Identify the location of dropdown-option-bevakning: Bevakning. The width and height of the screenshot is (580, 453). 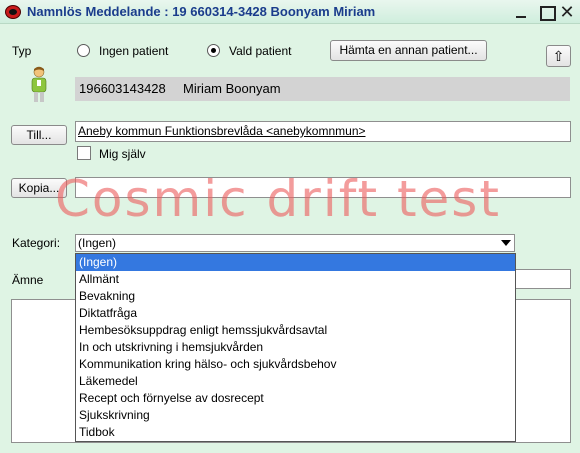
(295, 296).